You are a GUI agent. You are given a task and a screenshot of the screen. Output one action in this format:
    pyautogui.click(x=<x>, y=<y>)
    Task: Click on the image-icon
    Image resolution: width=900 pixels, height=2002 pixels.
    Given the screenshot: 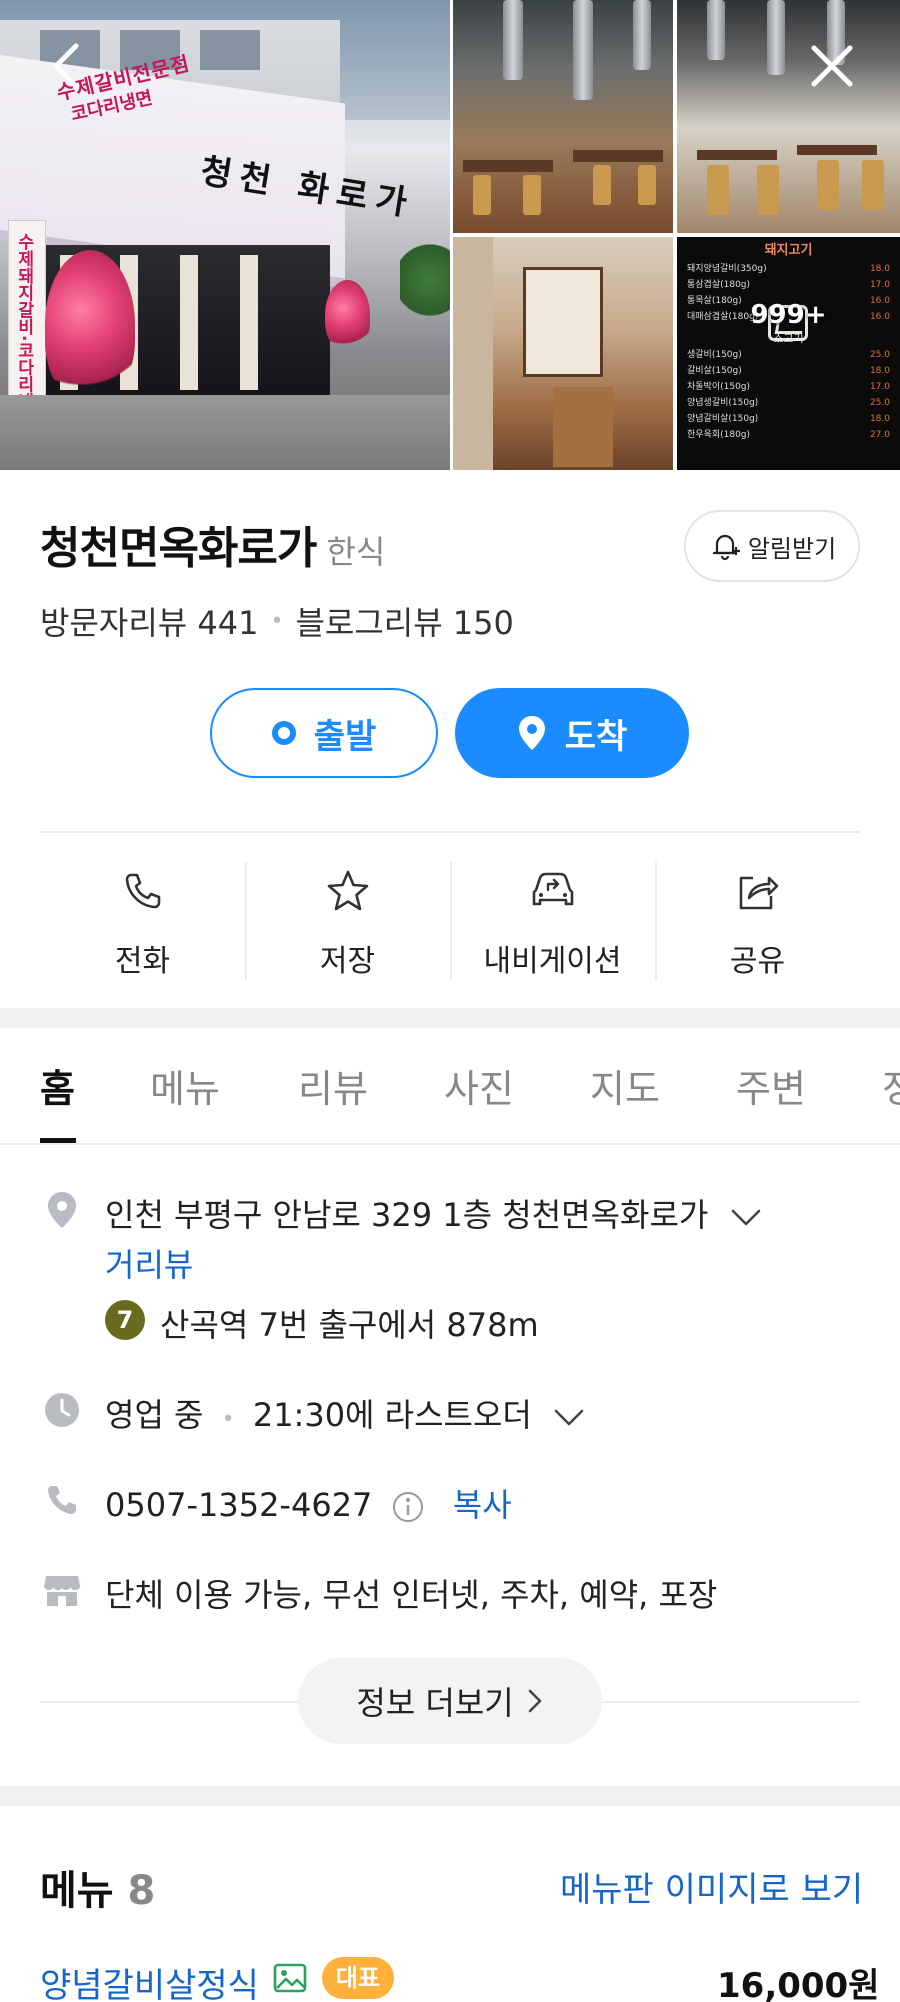 What is the action you would take?
    pyautogui.click(x=290, y=1978)
    